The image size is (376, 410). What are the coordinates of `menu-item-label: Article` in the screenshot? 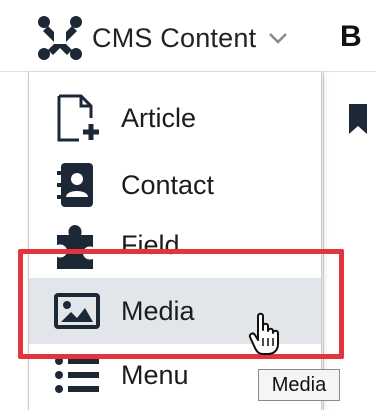 It's located at (159, 117).